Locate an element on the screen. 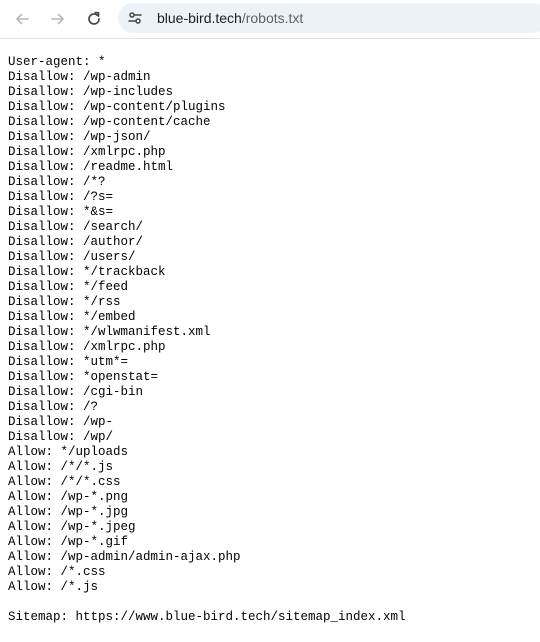  text-line: Allow: /*/*.css is located at coordinates (64, 482).